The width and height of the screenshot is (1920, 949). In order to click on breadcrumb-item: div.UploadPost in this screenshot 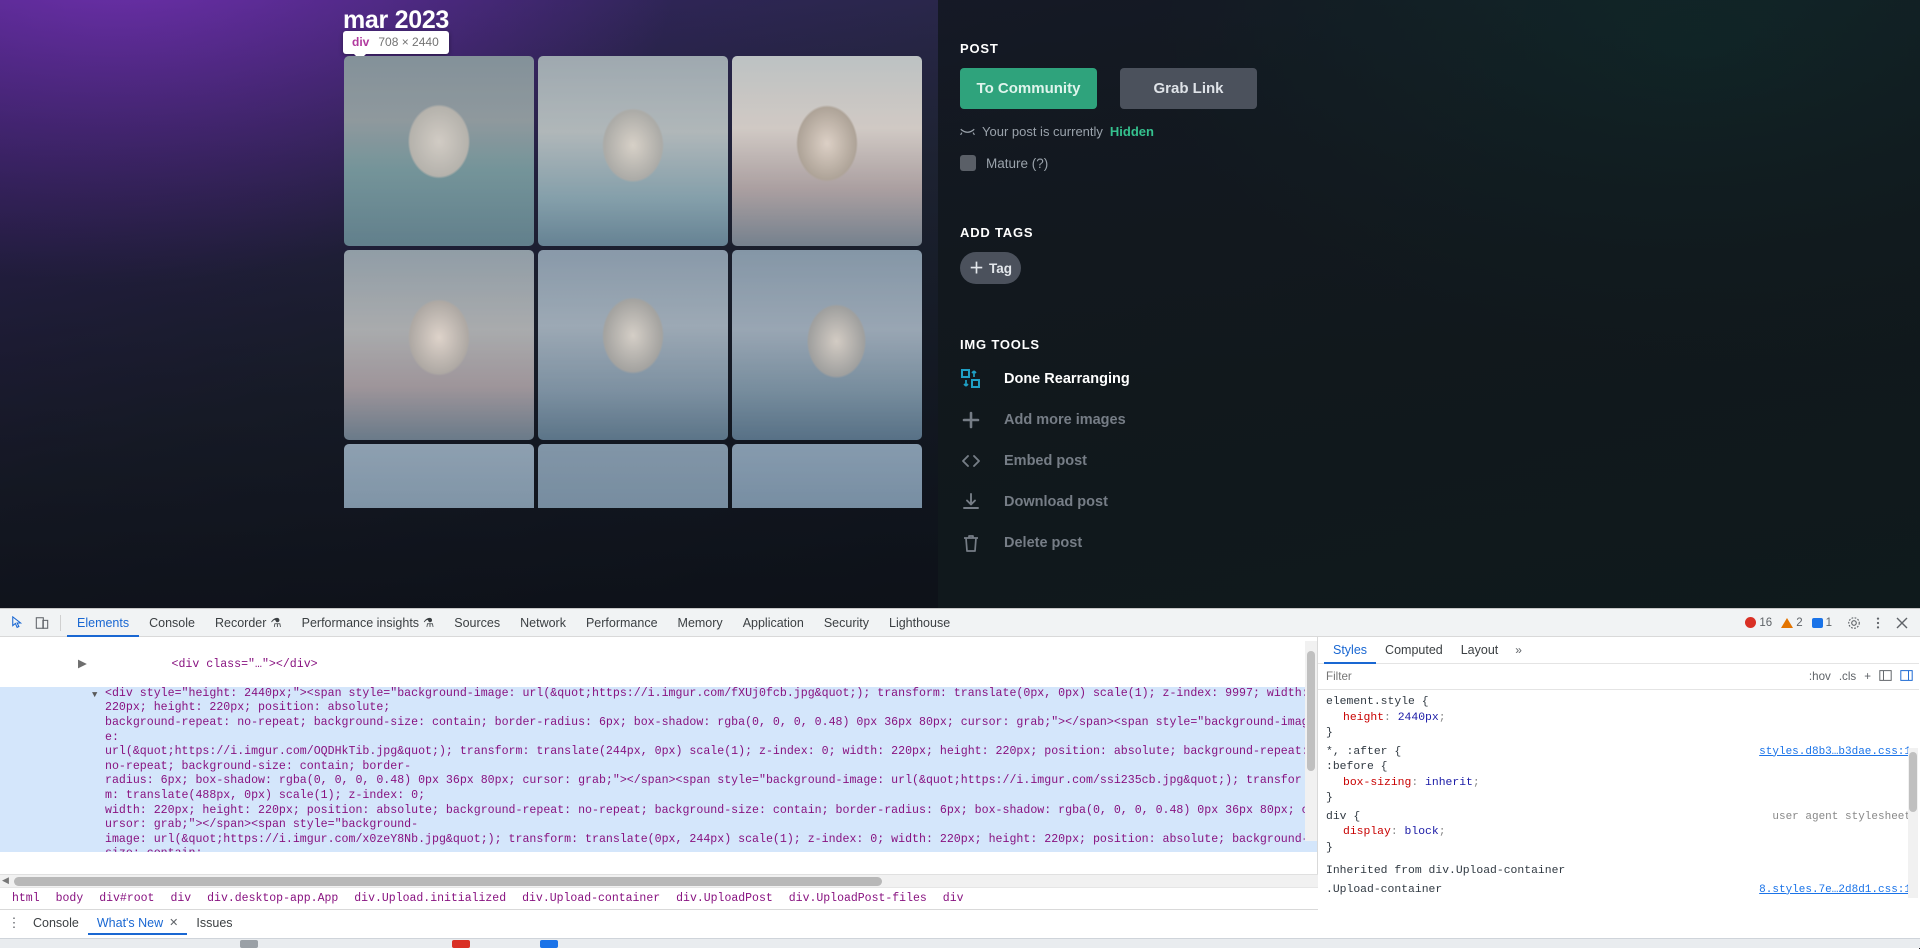, I will do `click(724, 898)`.